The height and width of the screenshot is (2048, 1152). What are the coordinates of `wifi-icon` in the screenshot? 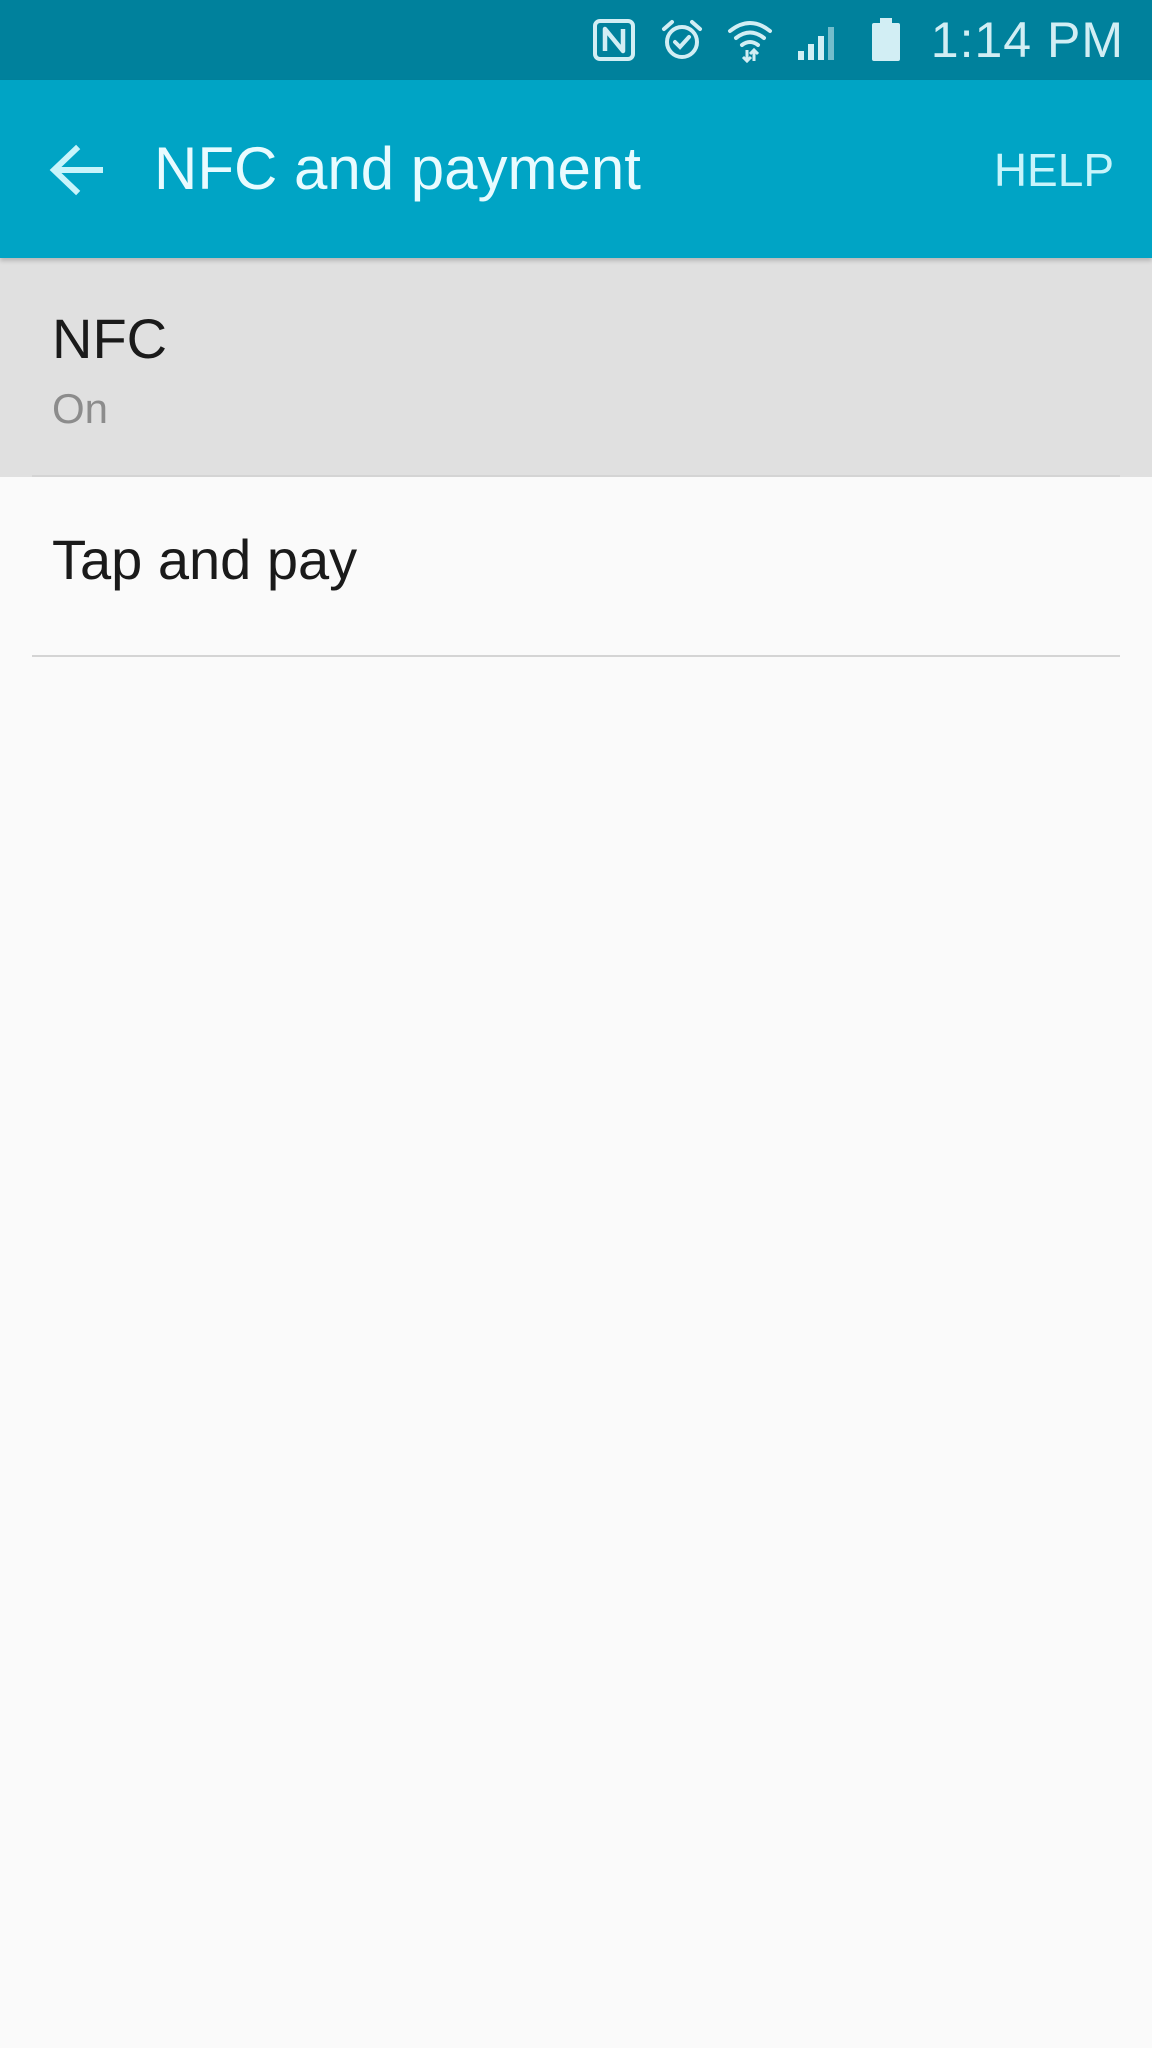 It's located at (750, 40).